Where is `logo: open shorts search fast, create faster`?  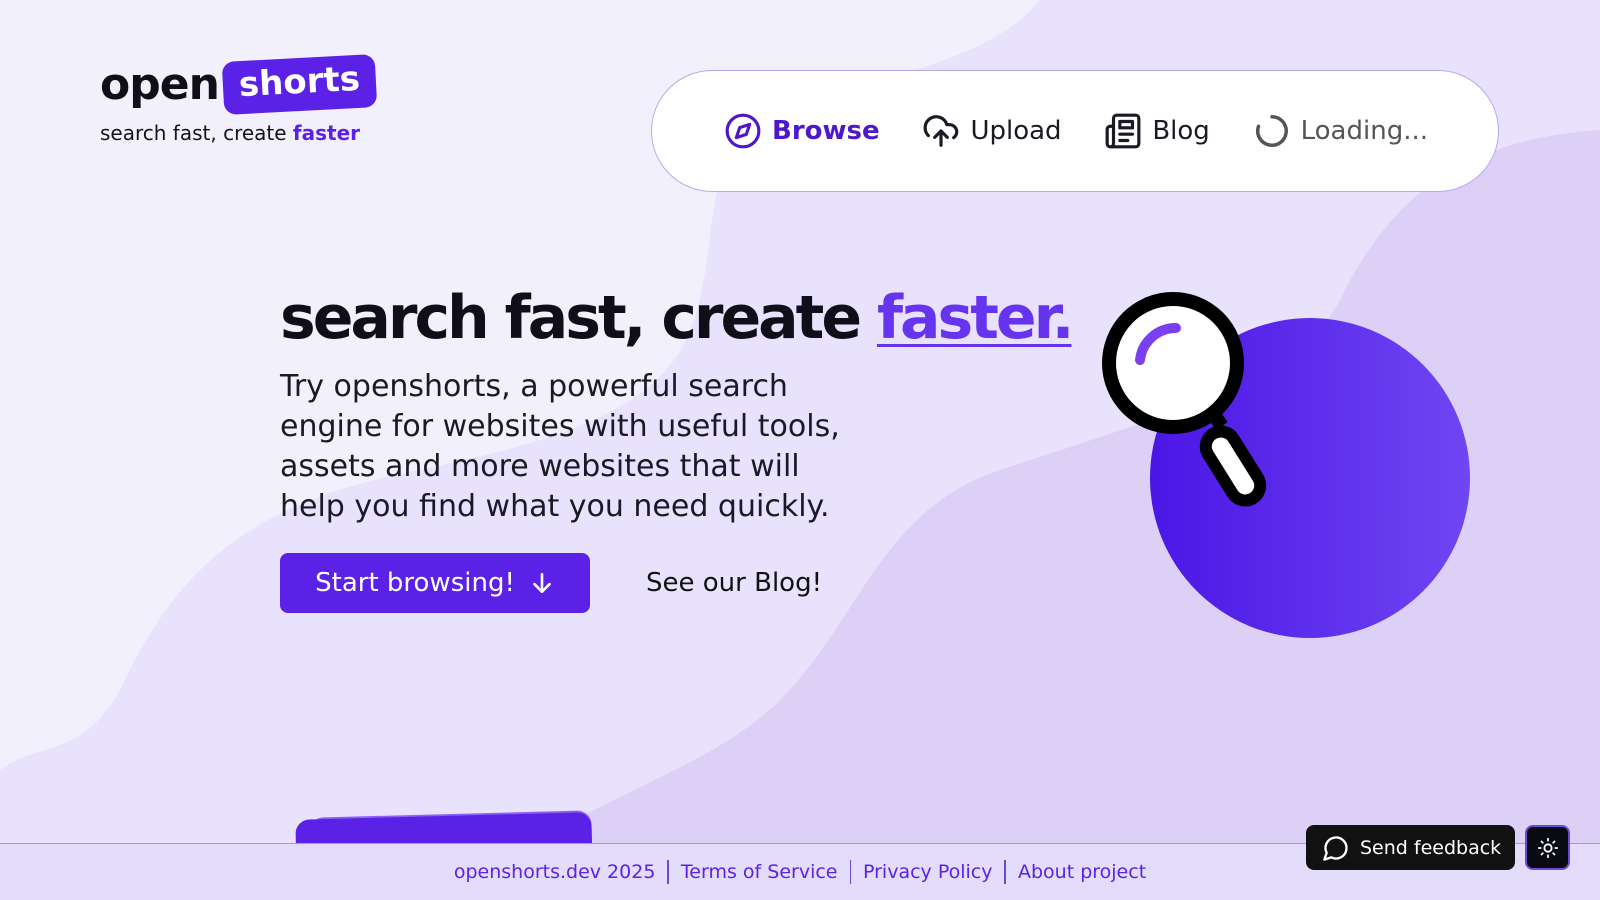 logo: open shorts search fast, create faster is located at coordinates (239, 99).